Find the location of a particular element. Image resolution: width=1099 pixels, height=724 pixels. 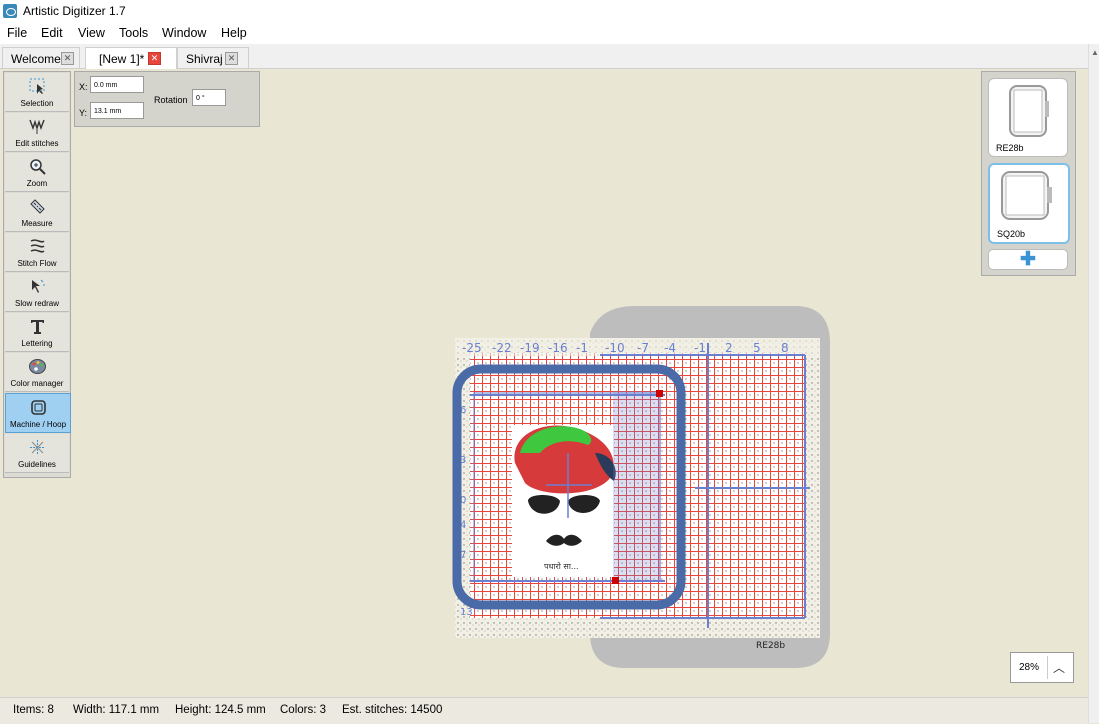

hoop-selector-panel: RE28b SQ20b ✚ is located at coordinates (1028, 173).